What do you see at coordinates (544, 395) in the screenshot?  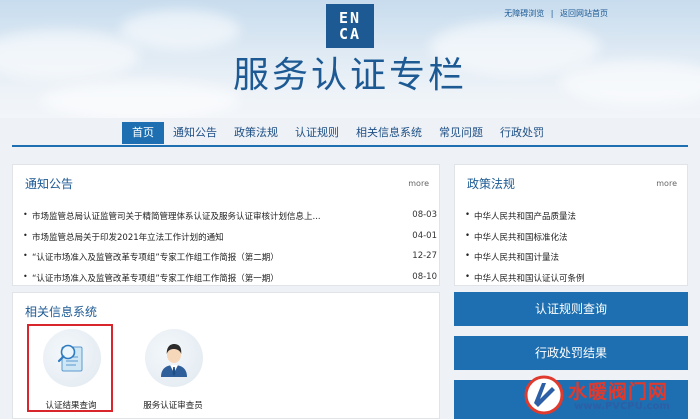 I see `watermark-logo-icon` at bounding box center [544, 395].